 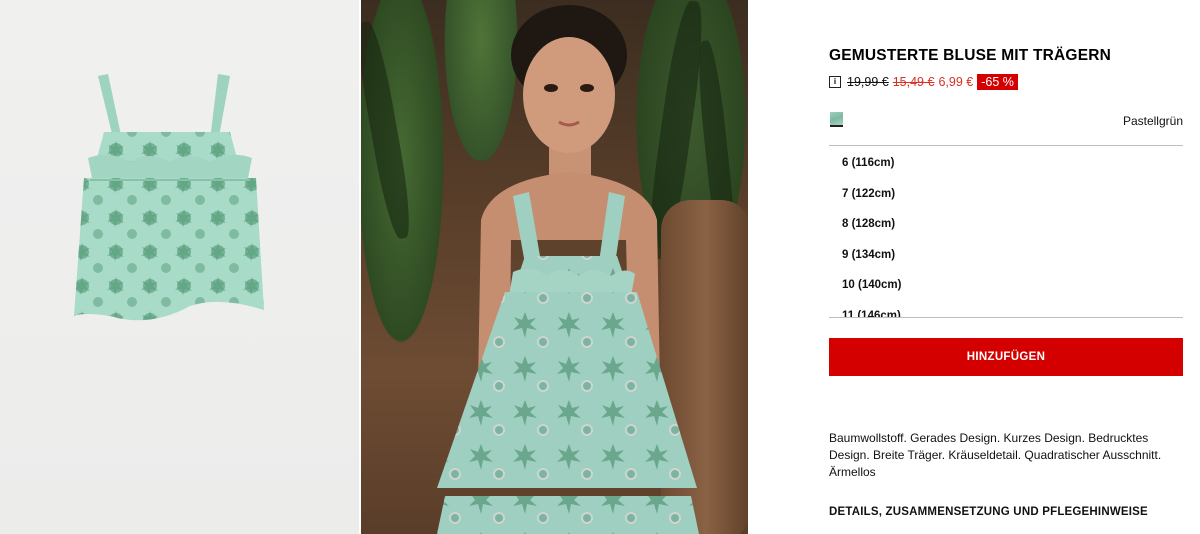 What do you see at coordinates (169, 197) in the screenshot?
I see `blouse-flat-illustration` at bounding box center [169, 197].